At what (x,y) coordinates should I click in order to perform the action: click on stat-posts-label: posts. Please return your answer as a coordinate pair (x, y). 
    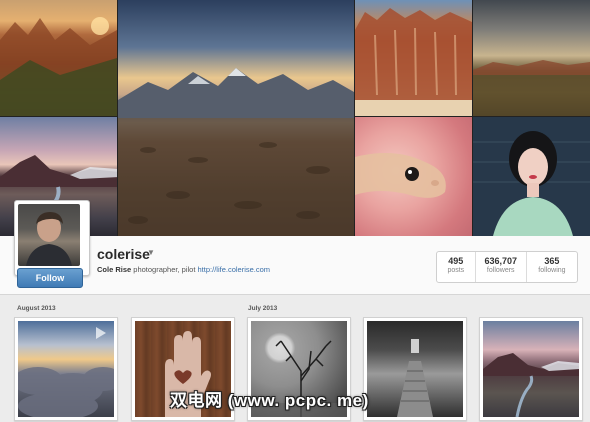
    Looking at the image, I should click on (456, 270).